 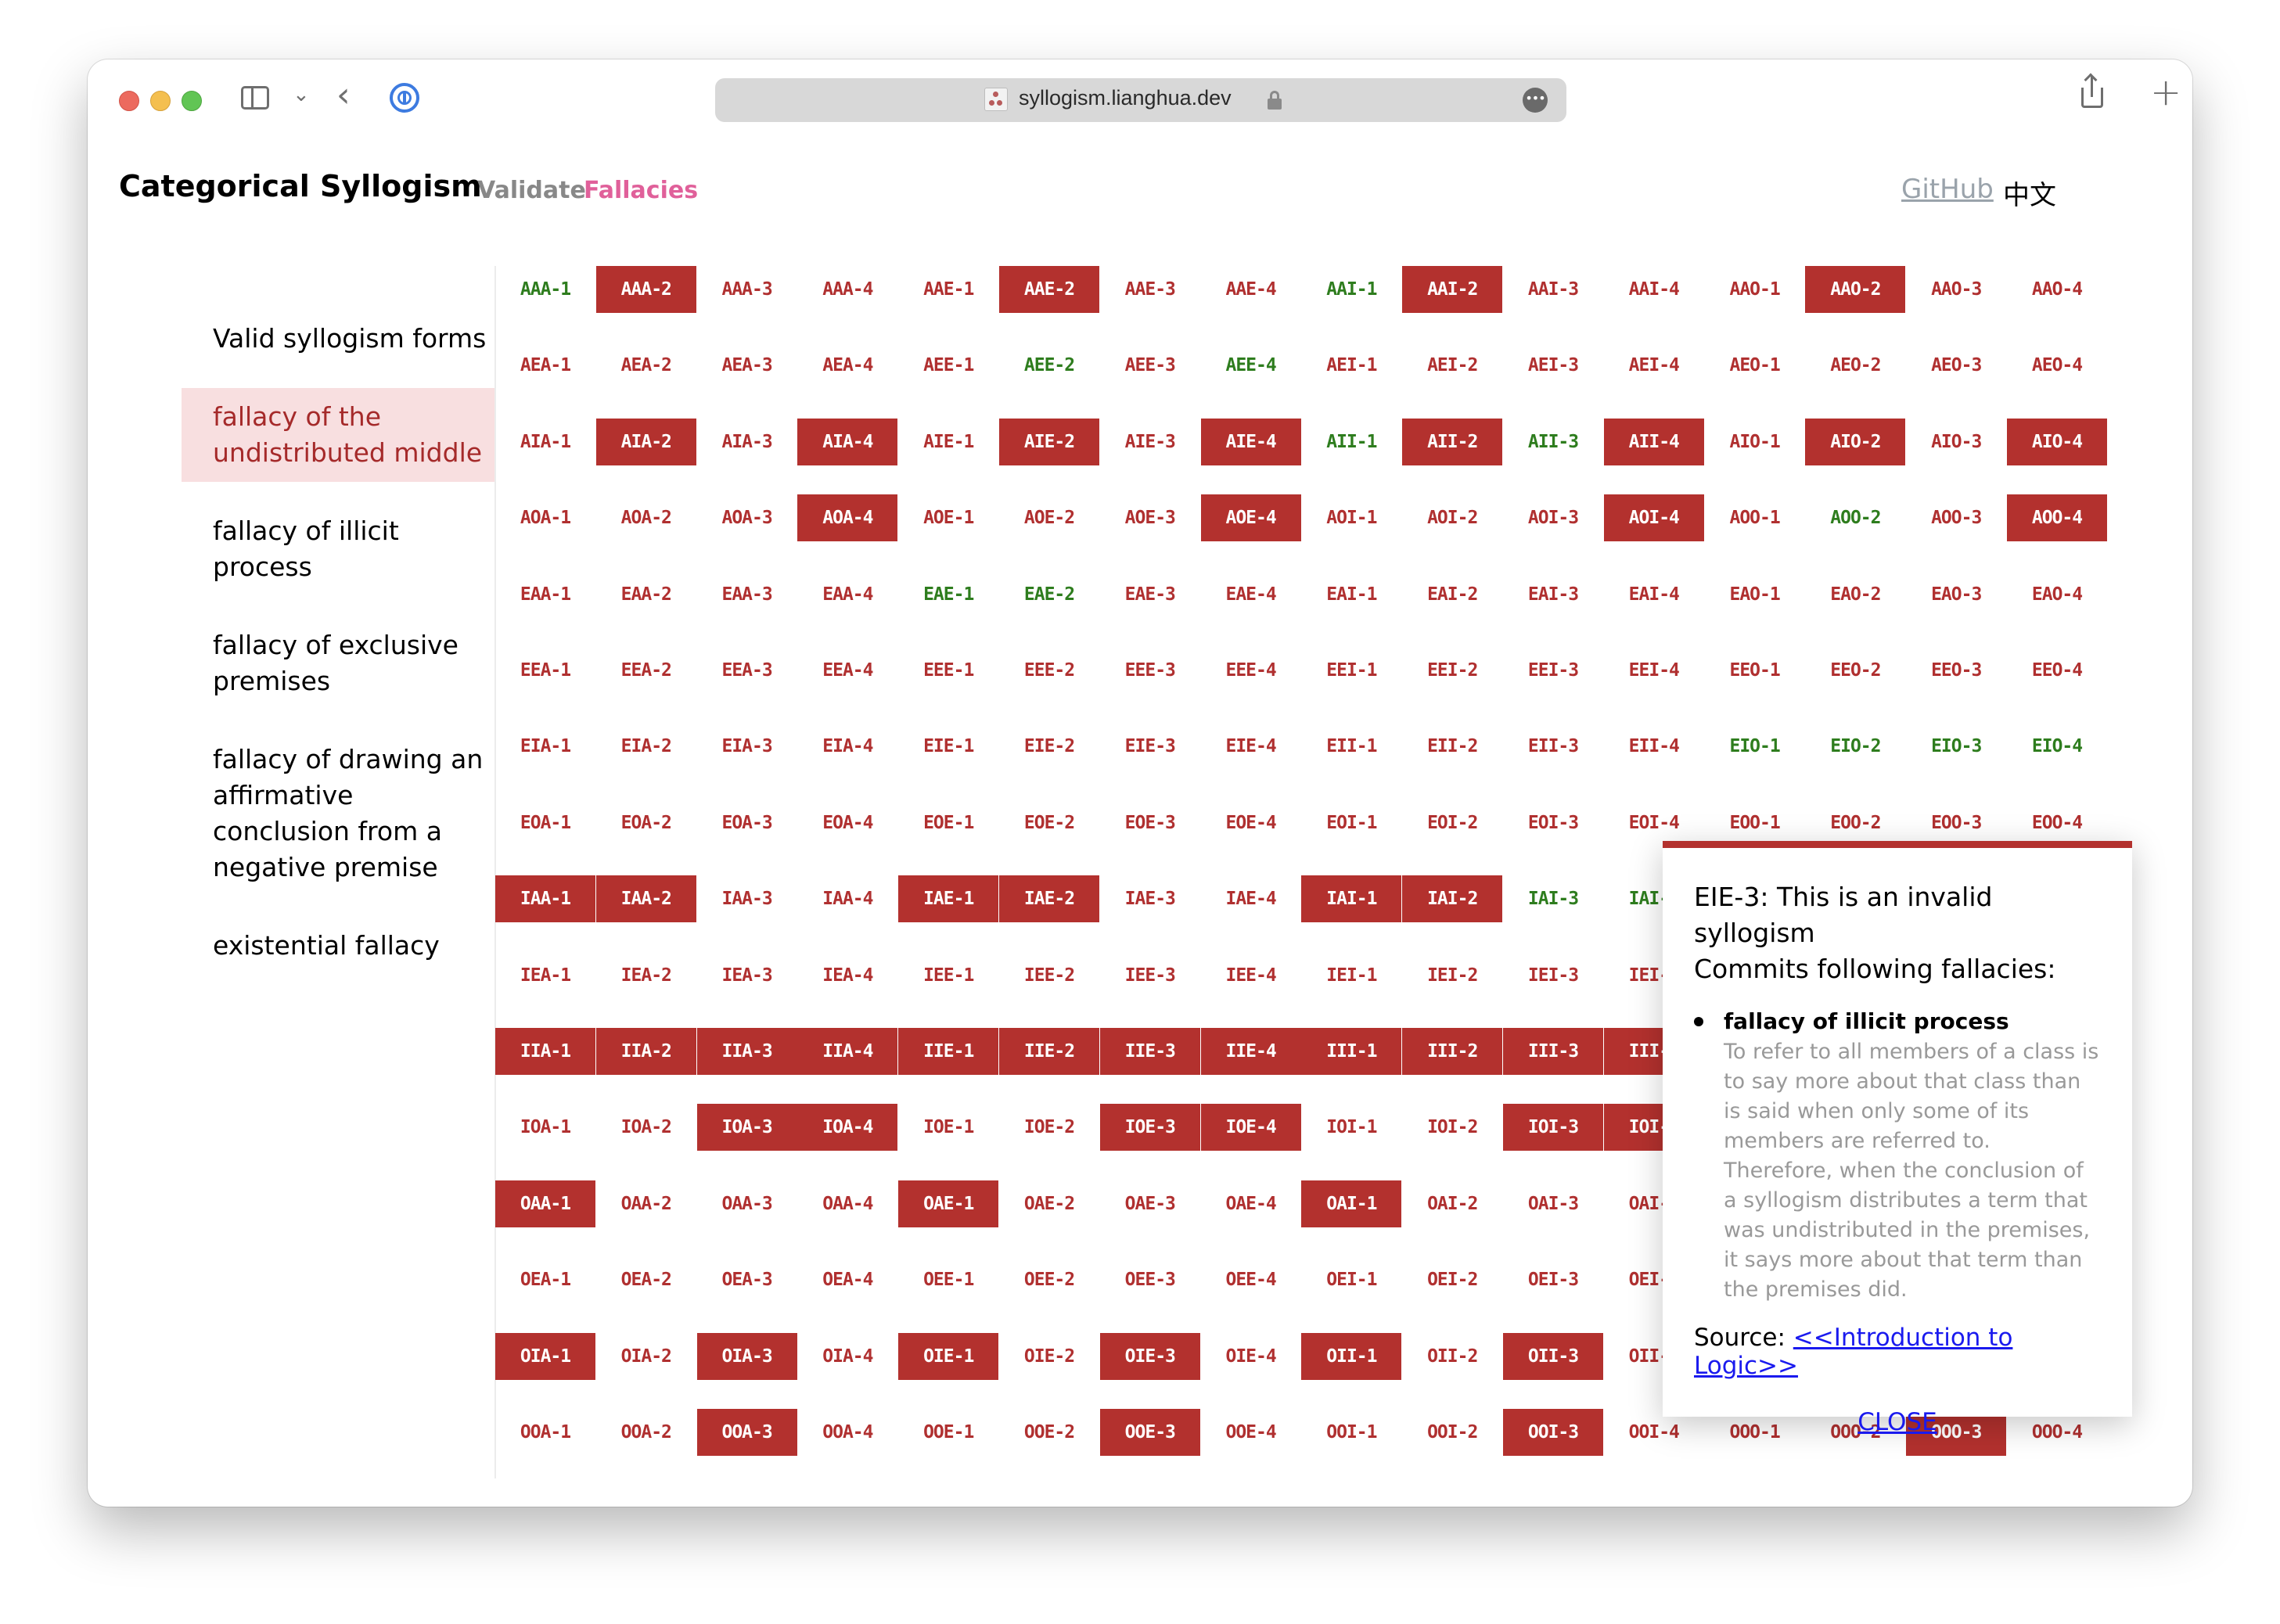 What do you see at coordinates (545, 442) in the screenshot?
I see `syllogism-cell-aia-1: AIA-1` at bounding box center [545, 442].